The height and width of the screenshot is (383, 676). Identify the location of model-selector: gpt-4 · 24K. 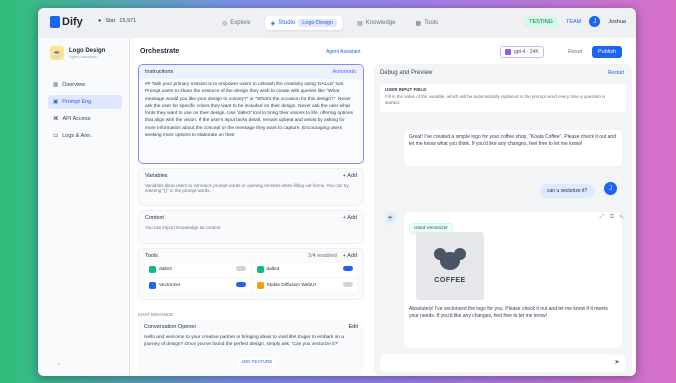
(522, 52).